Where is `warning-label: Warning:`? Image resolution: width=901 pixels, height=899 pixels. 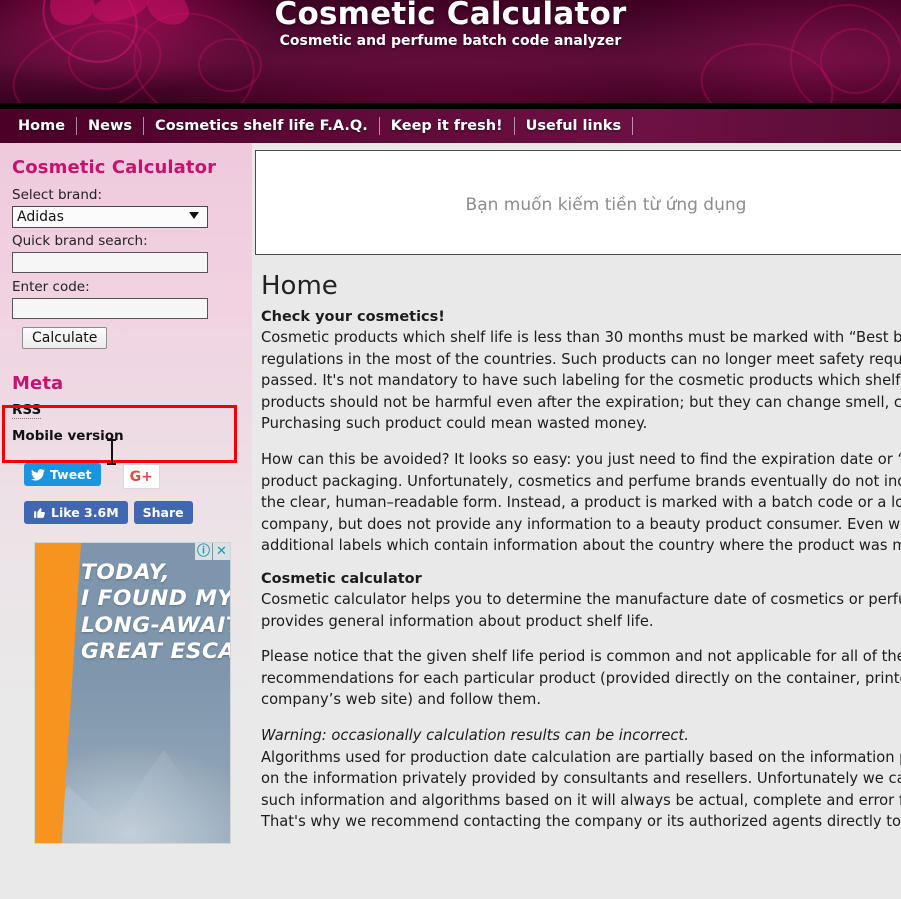
warning-label: Warning: is located at coordinates (294, 735).